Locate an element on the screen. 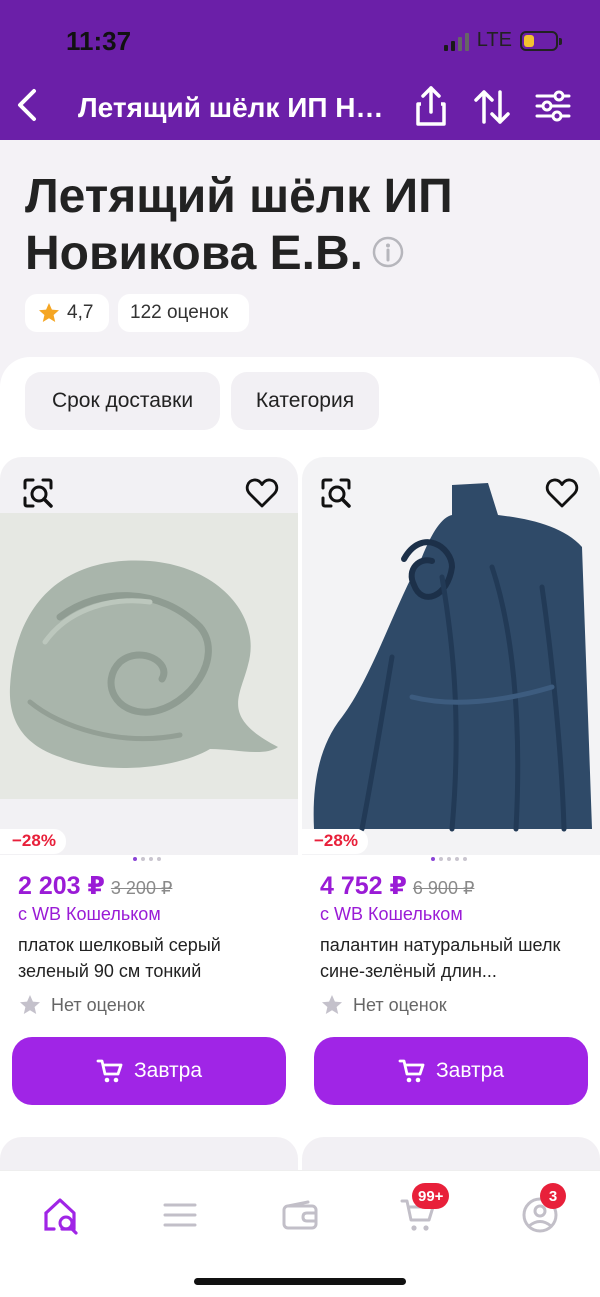 This screenshot has width=600, height=1297. filter-button is located at coordinates (553, 106).